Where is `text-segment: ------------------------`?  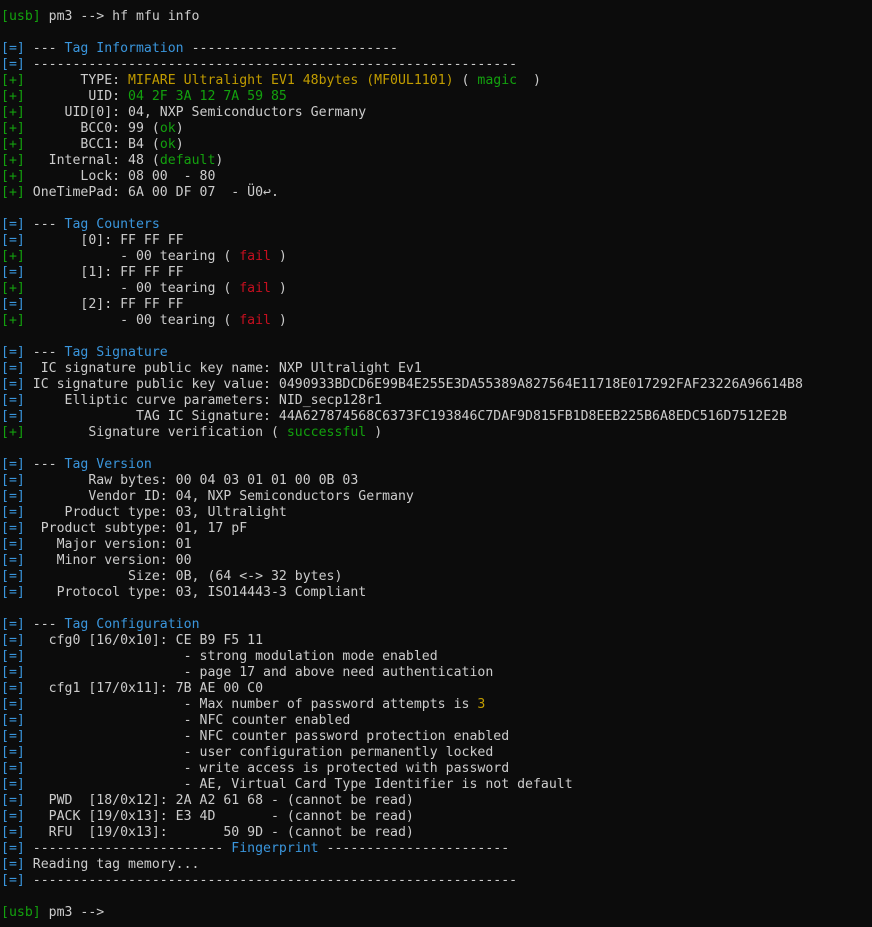
text-segment: ------------------------ is located at coordinates (128, 848).